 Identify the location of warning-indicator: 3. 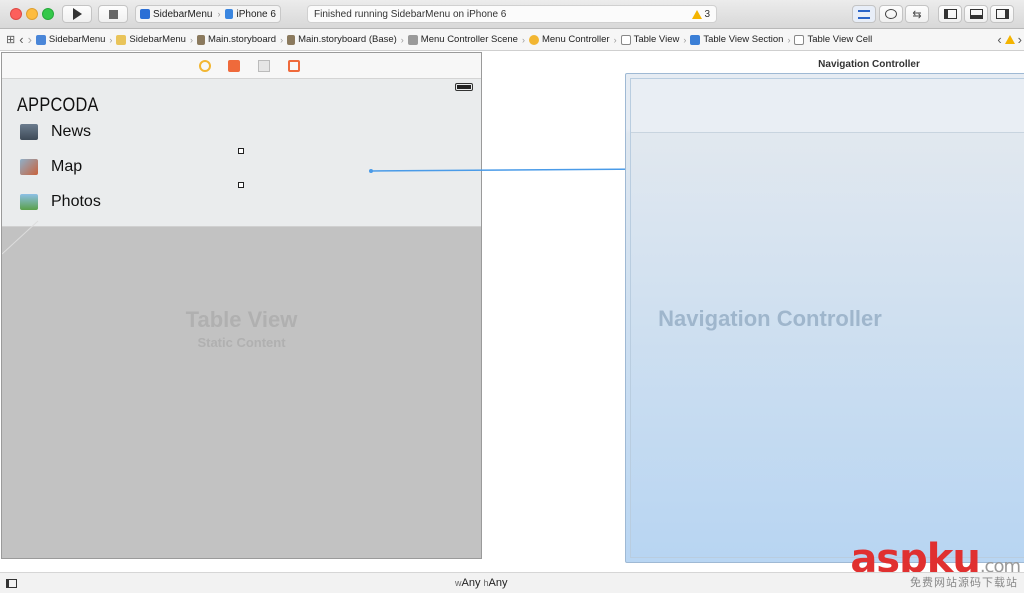
(701, 14).